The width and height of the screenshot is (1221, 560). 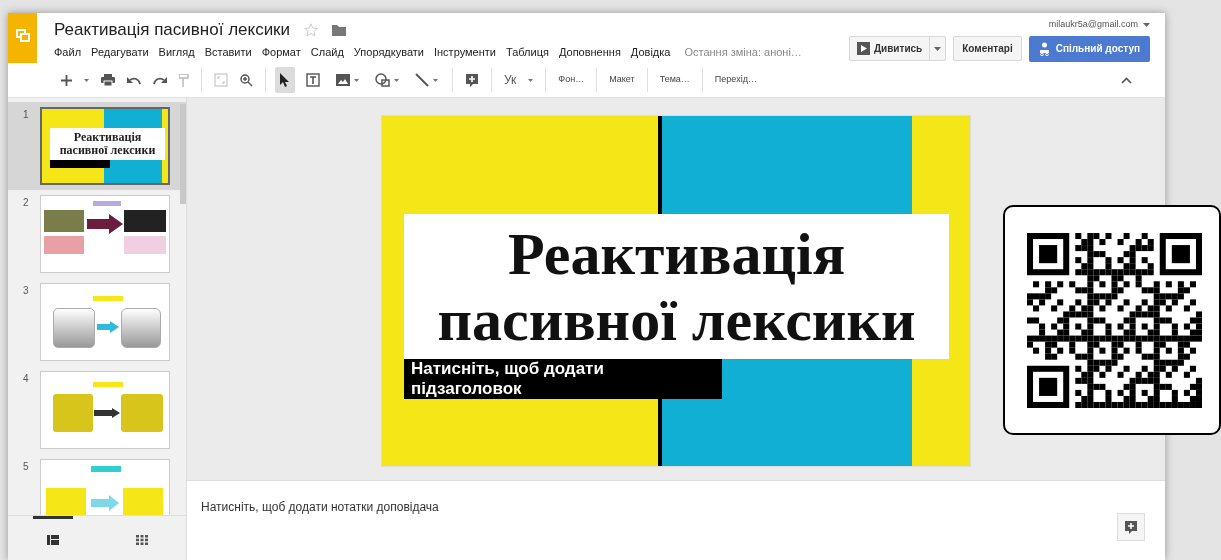 I want to click on slide-thumbnail-row: 2, so click(x=97, y=234).